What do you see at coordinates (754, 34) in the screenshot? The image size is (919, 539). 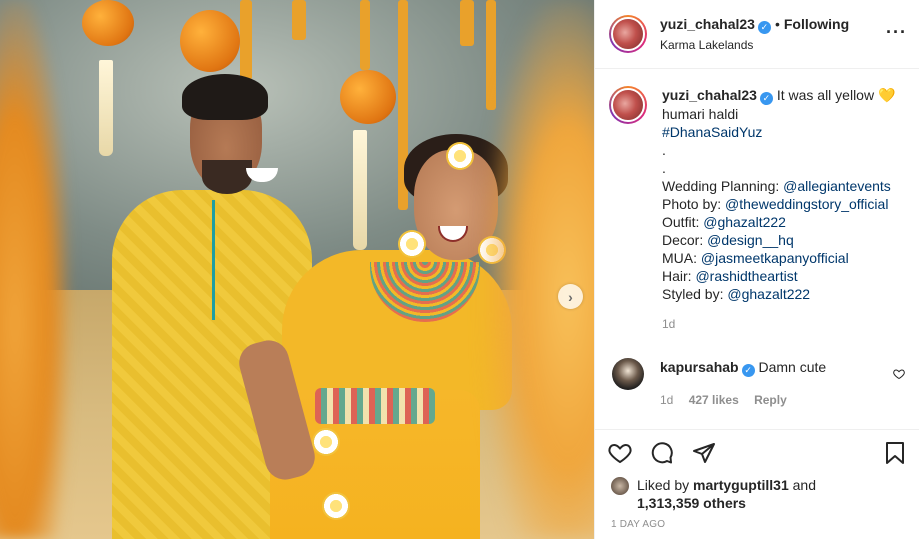 I see `header-text: yuzi_chahal23 ✓ • Following Karma Lakelands` at bounding box center [754, 34].